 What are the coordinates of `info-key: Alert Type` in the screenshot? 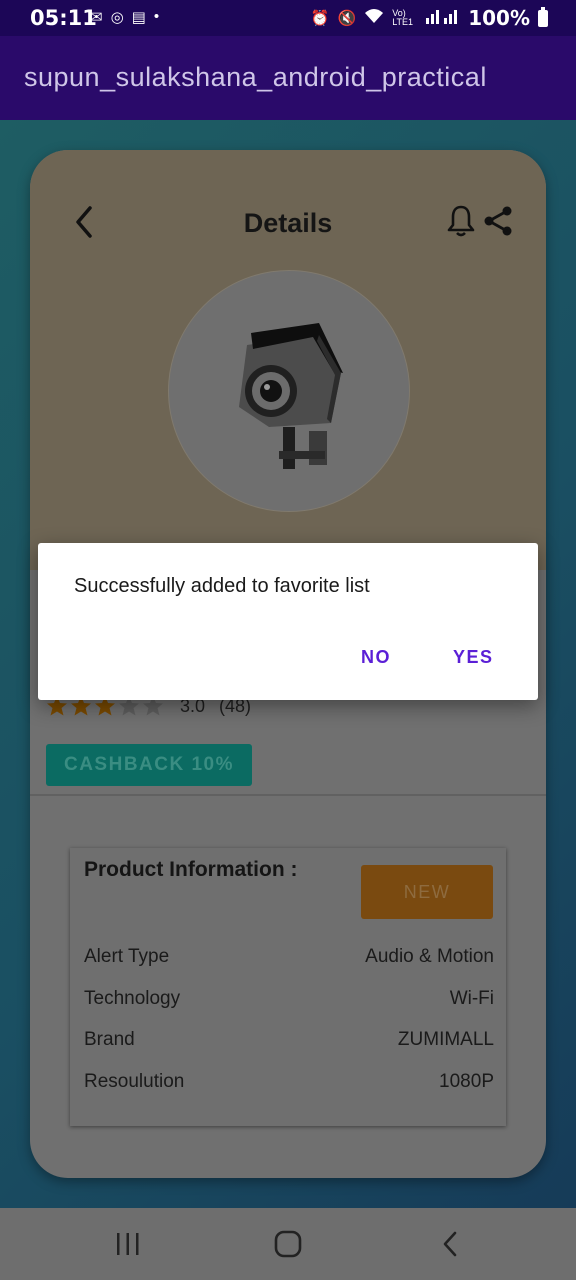 It's located at (127, 956).